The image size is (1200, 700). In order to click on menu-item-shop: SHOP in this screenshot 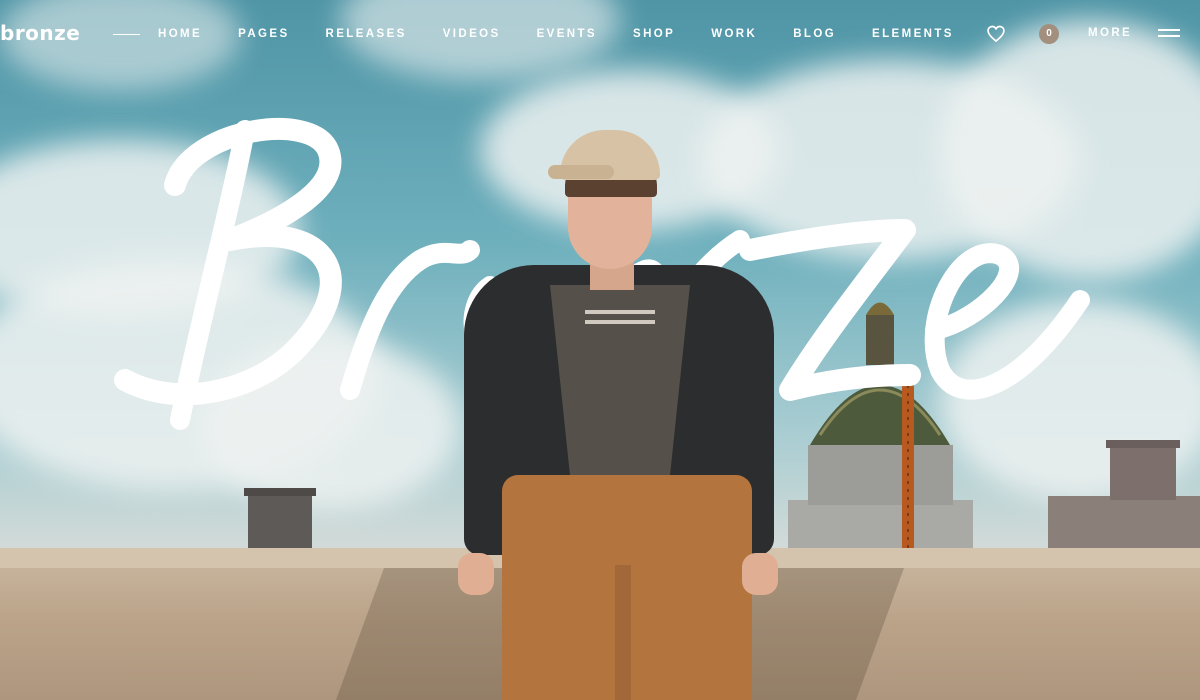, I will do `click(654, 34)`.